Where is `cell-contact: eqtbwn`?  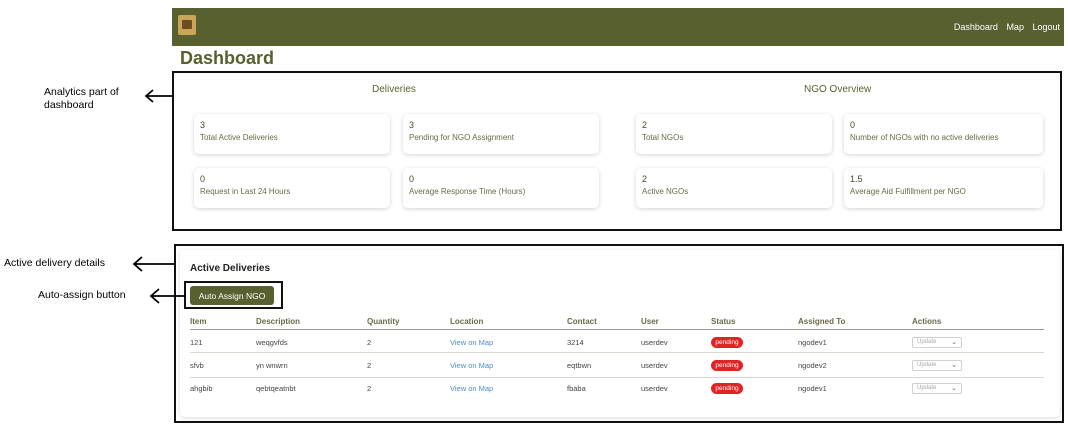 cell-contact: eqtbwn is located at coordinates (579, 365).